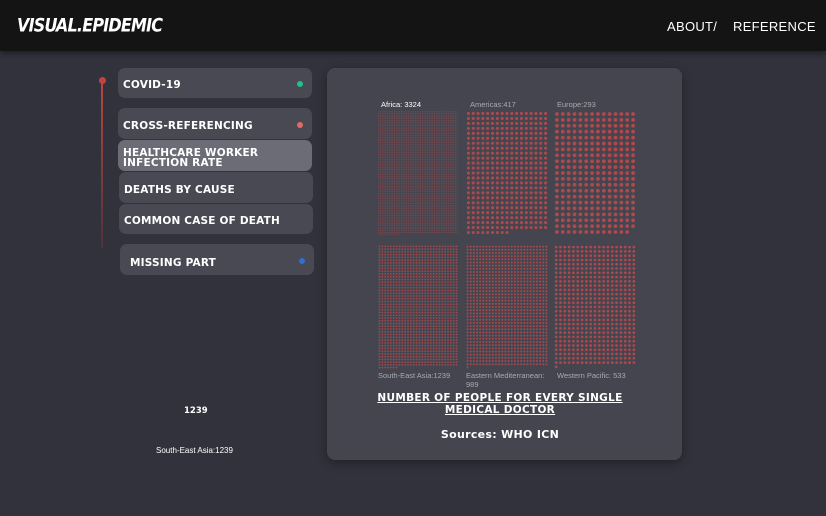 Image resolution: width=826 pixels, height=516 pixels. What do you see at coordinates (507, 173) in the screenshot?
I see `dot-grid-americas` at bounding box center [507, 173].